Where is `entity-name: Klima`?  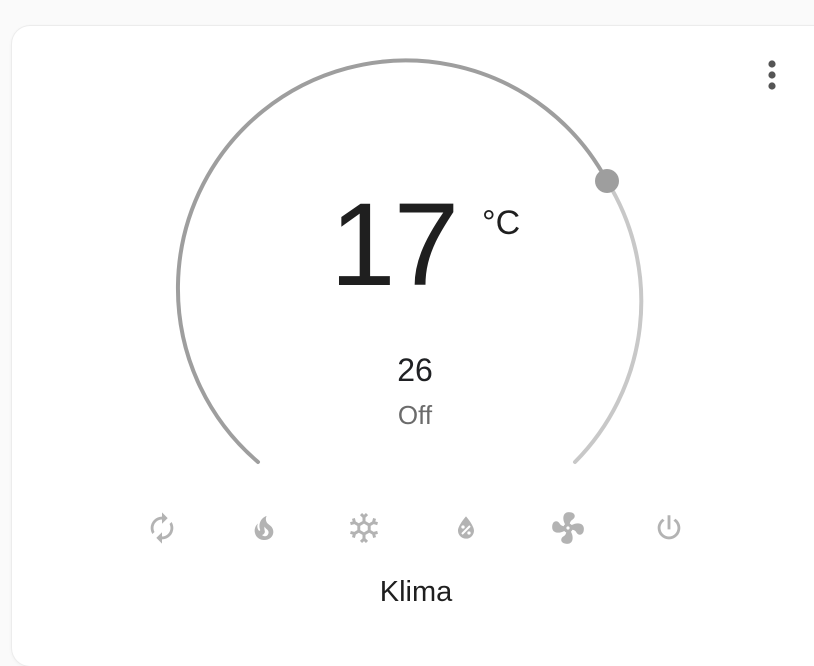
entity-name: Klima is located at coordinates (416, 592).